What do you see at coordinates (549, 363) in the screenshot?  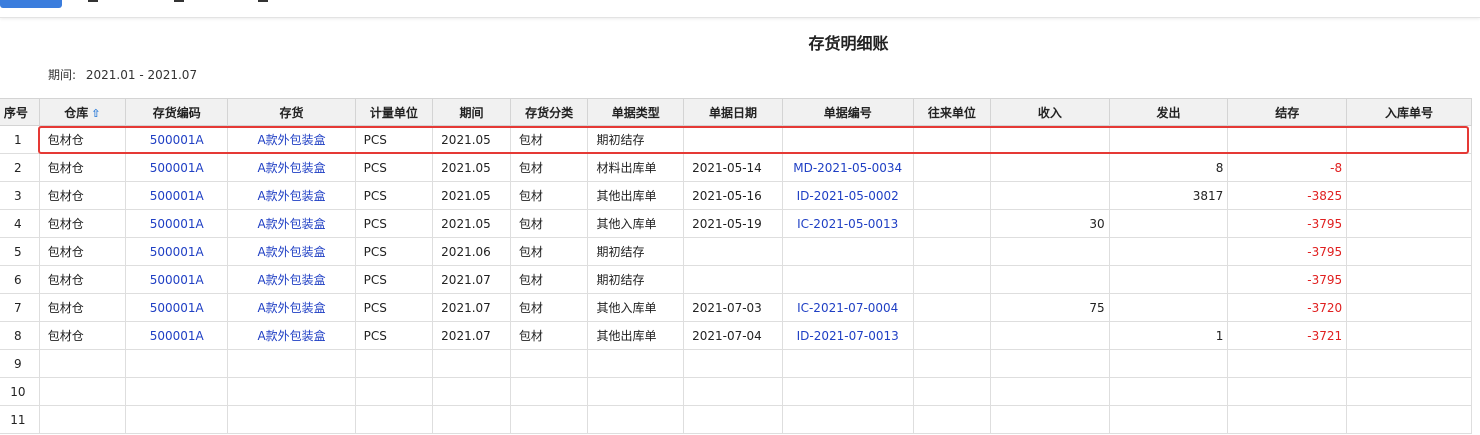 I see `cell-category` at bounding box center [549, 363].